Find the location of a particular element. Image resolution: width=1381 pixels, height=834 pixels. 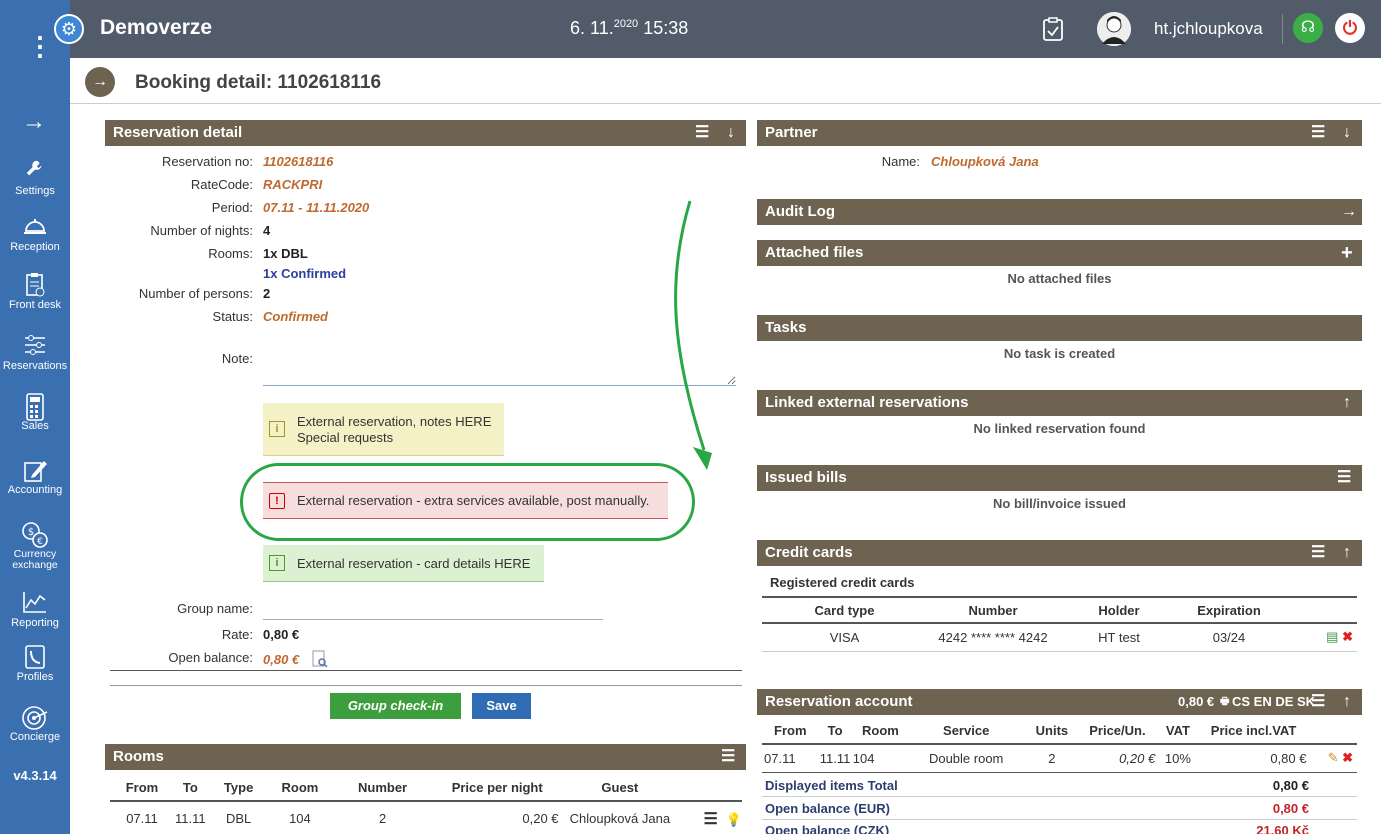

group-name-input is located at coordinates (433, 610).